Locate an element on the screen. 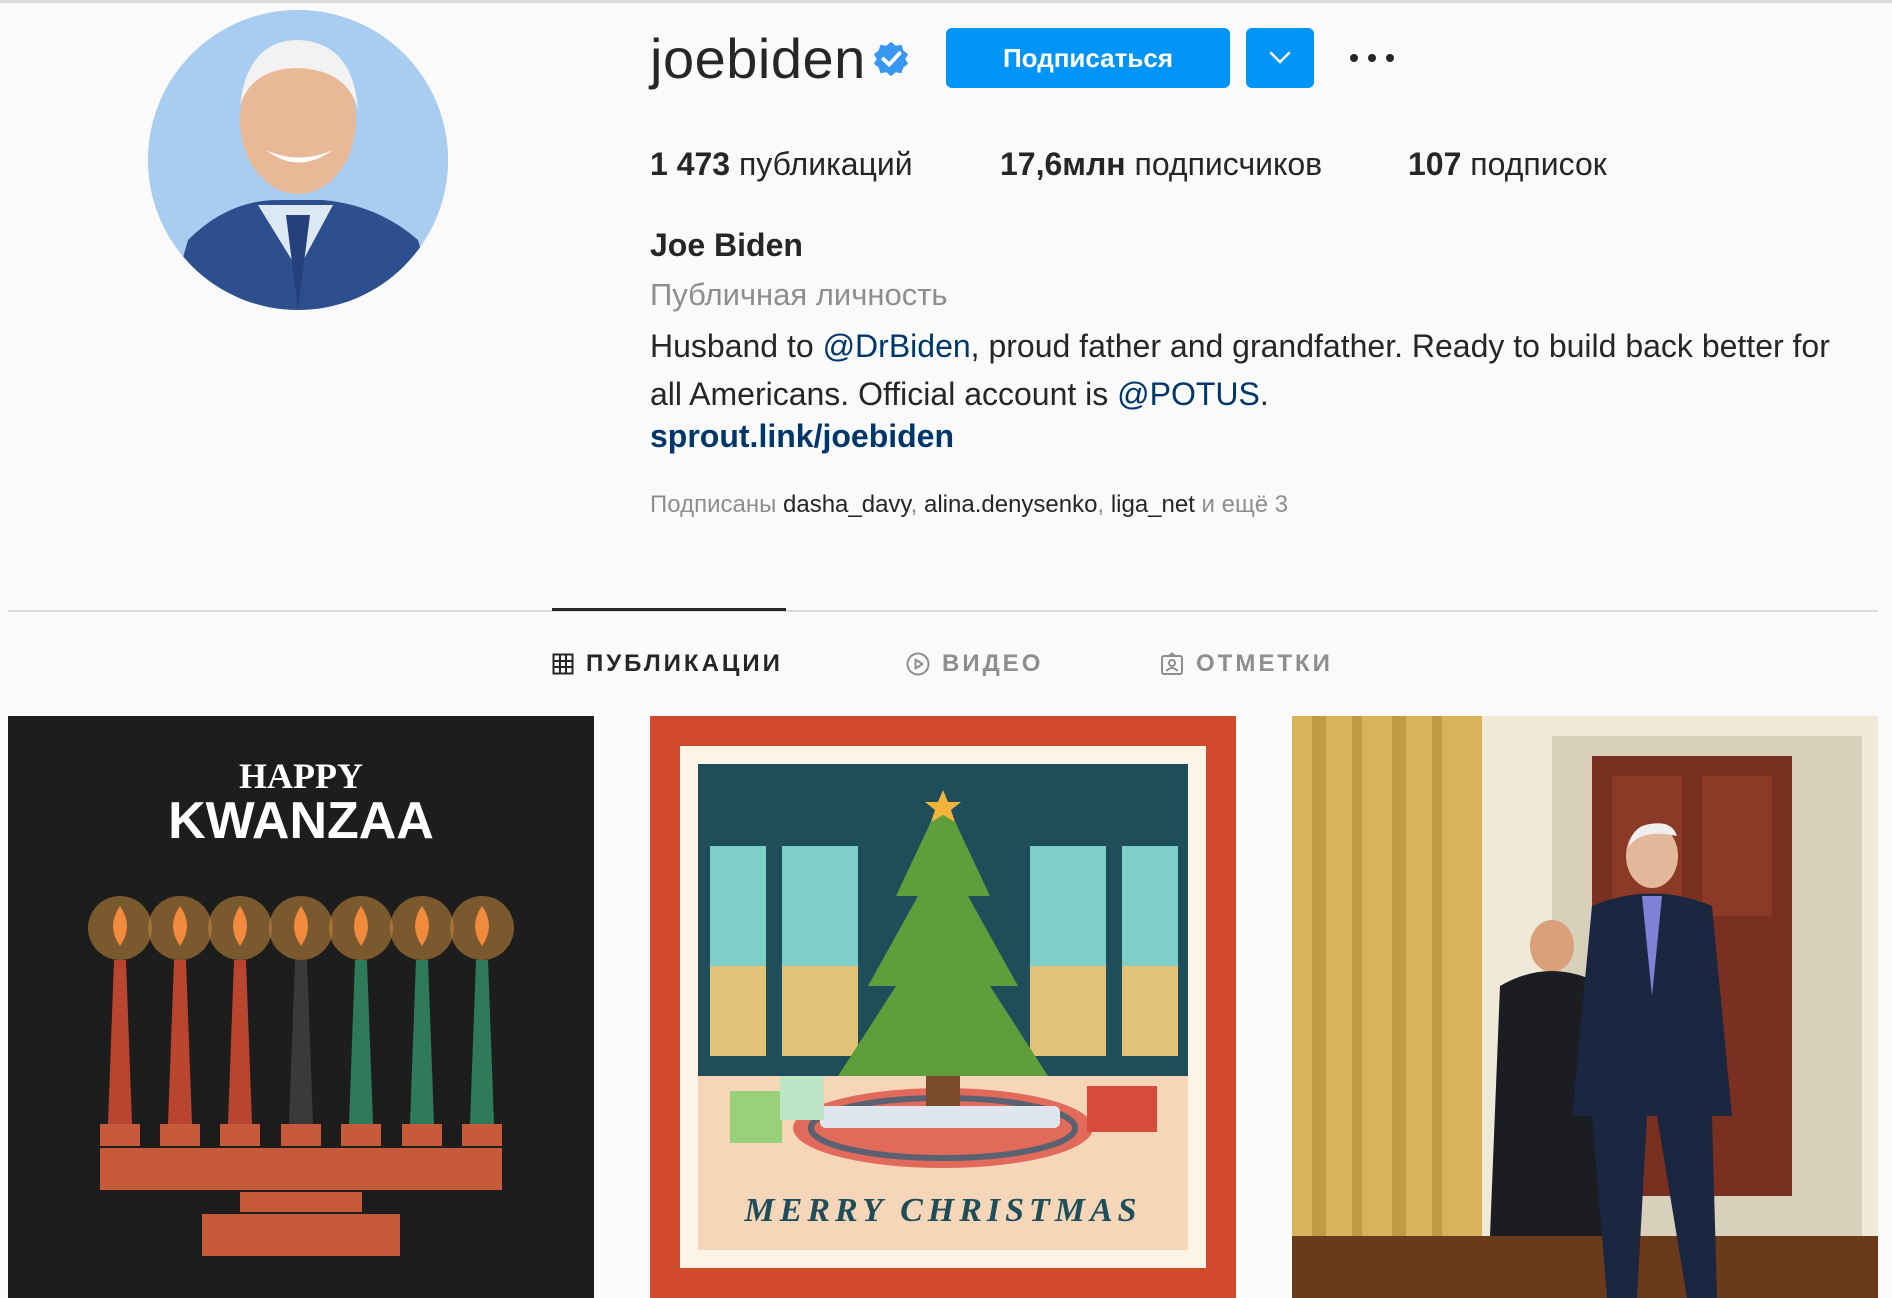 This screenshot has width=1892, height=1298. tab-tagged: ОТМЕТКИ is located at coordinates (1246, 664).